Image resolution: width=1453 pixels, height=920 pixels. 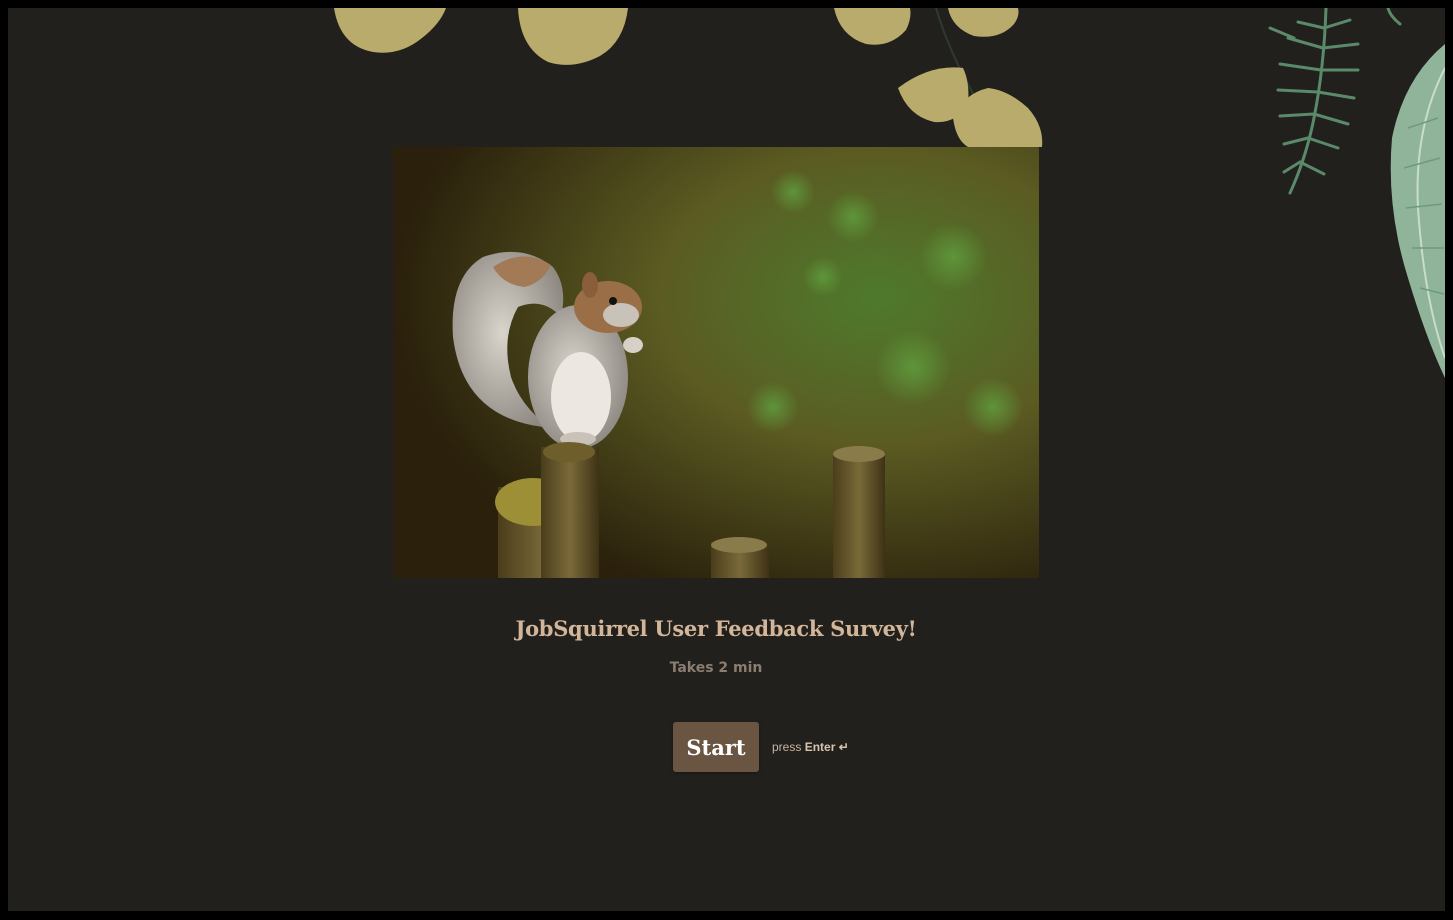 I want to click on fern-icon, so click(x=1335, y=101).